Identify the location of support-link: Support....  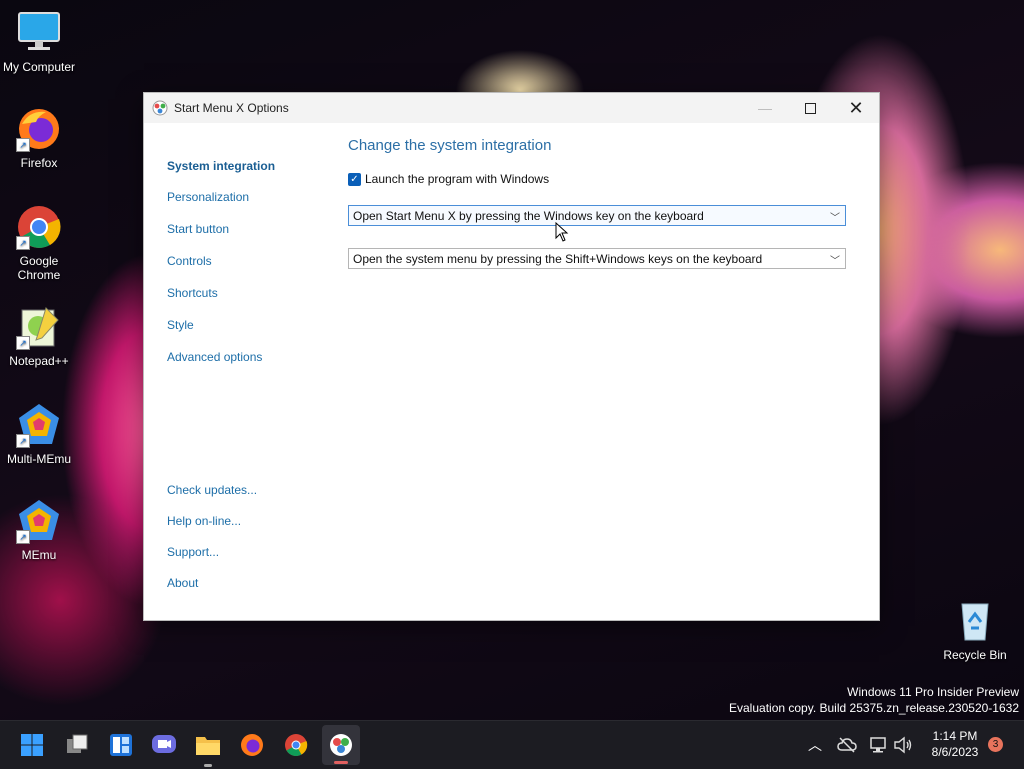
(193, 552).